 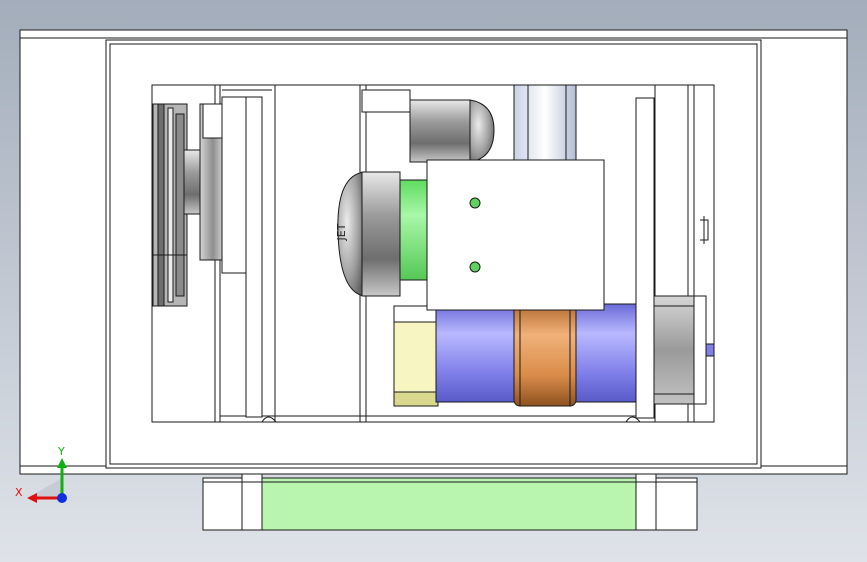 I want to click on motor-body, so click(x=381, y=234).